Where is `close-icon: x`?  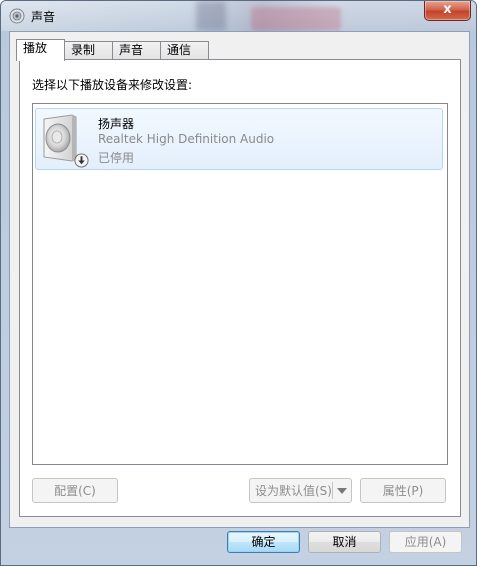 close-icon: x is located at coordinates (447, 9).